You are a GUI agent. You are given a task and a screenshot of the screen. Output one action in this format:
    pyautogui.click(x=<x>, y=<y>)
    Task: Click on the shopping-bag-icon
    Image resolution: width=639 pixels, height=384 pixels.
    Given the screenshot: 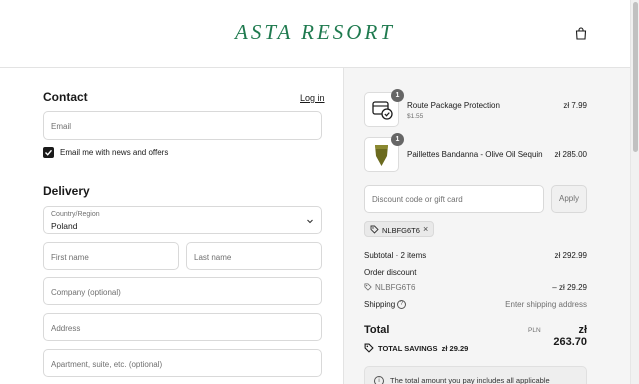 What is the action you would take?
    pyautogui.click(x=581, y=33)
    